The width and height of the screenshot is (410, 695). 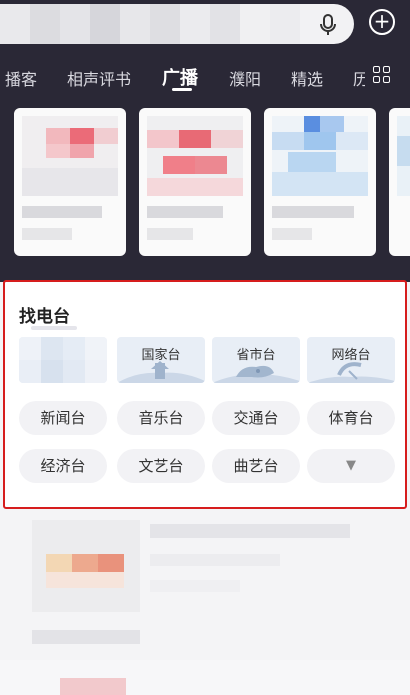 I want to click on expand-more-button: ▼, so click(x=351, y=466).